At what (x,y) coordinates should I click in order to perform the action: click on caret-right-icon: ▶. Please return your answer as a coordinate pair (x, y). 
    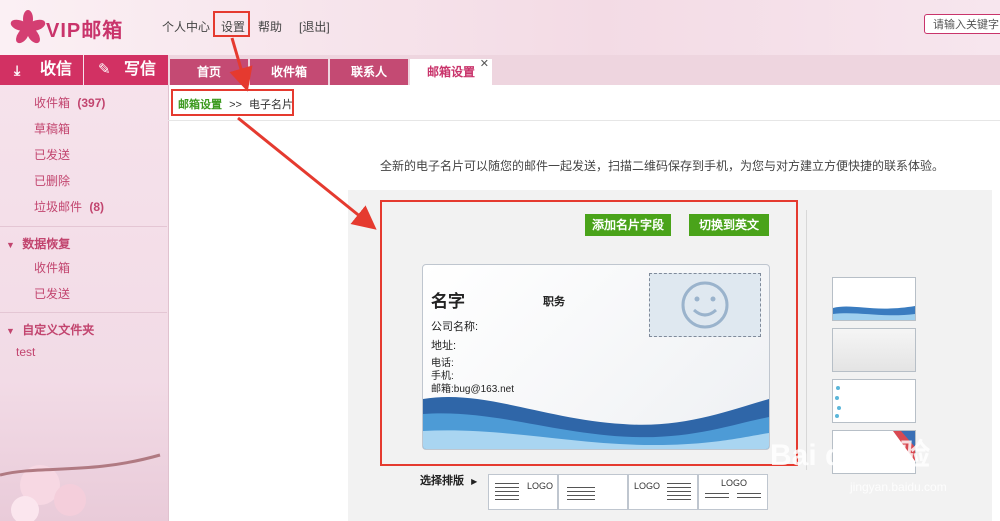
    Looking at the image, I should click on (474, 481).